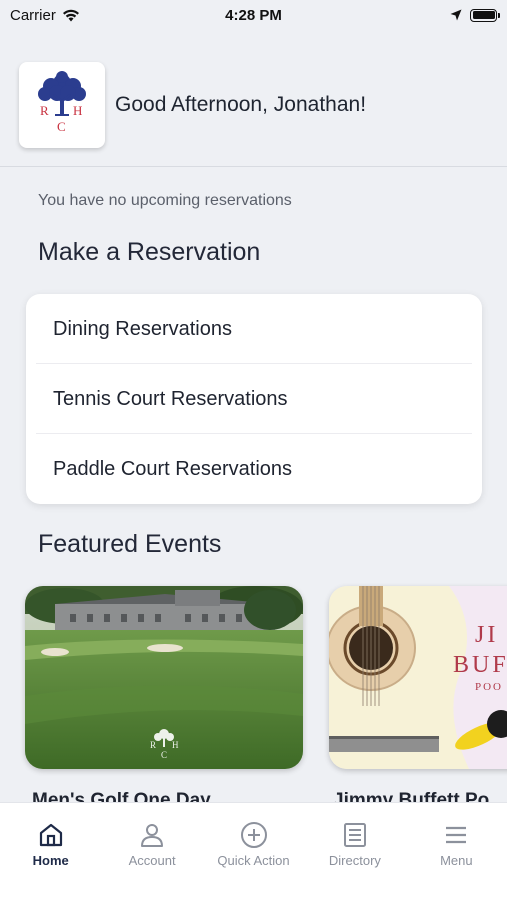 The height and width of the screenshot is (900, 507). Describe the element at coordinates (175, 745) in the screenshot. I see `watermark-letter-h: H` at that location.